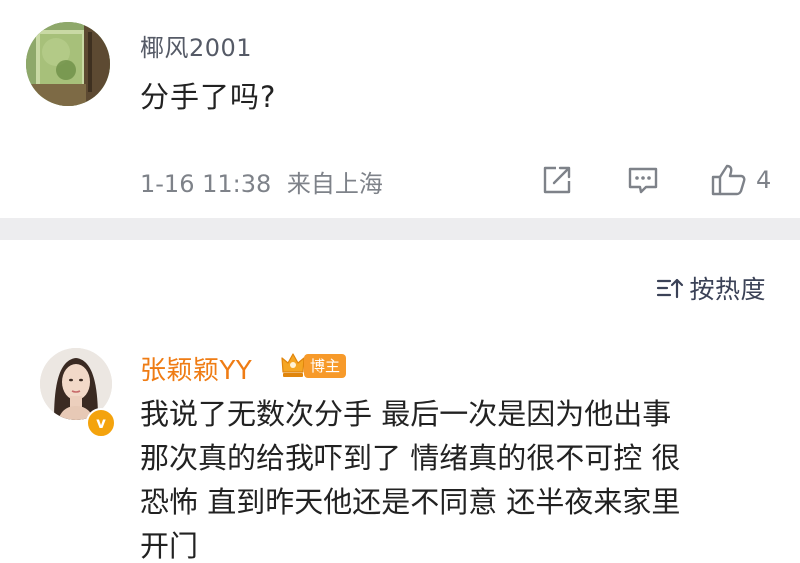 The image size is (800, 563). I want to click on comment-text-line: 那次真的给我吓到了 情绪真的很不可控 很, so click(410, 458).